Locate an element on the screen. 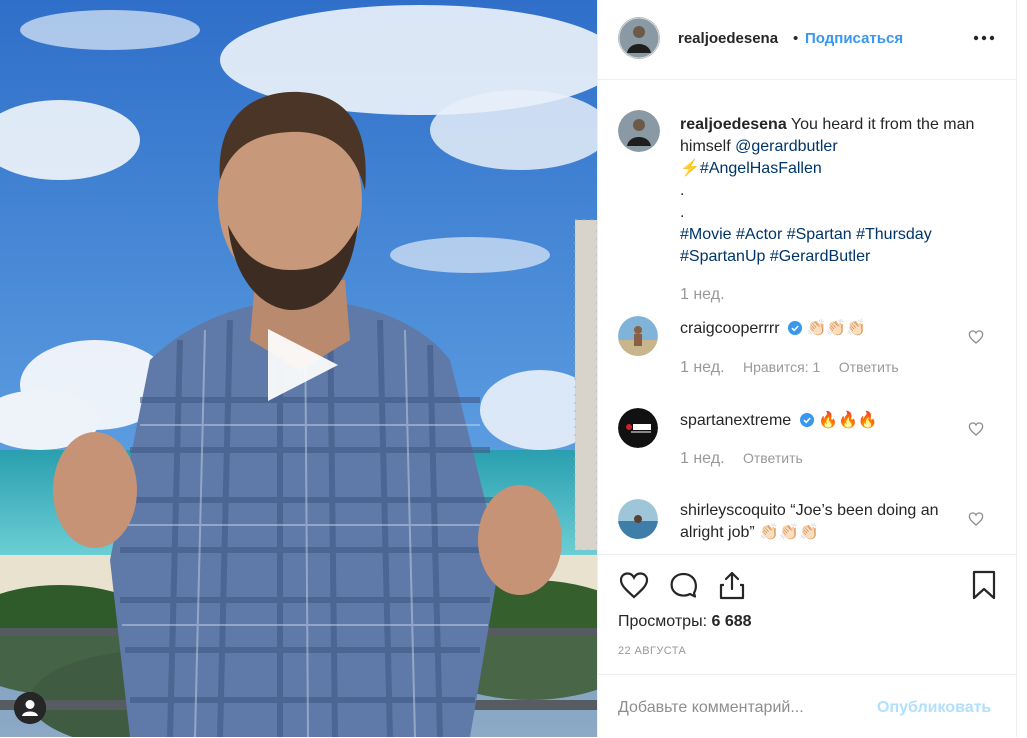 The image size is (1027, 738). author-avatar is located at coordinates (639, 38).